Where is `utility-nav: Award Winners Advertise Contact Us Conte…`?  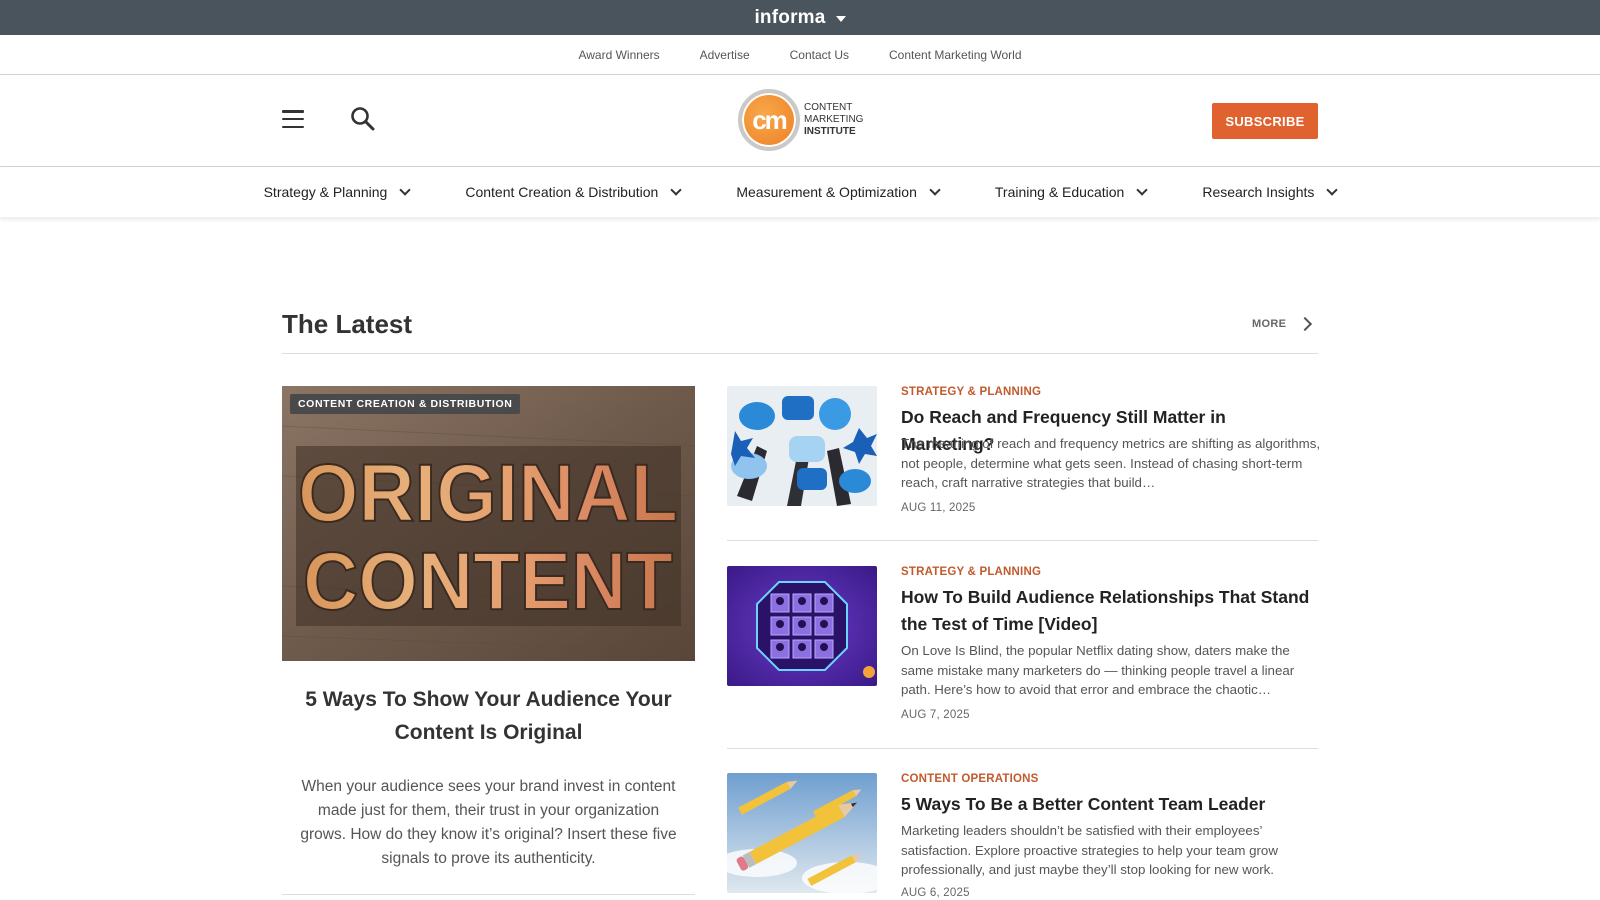
utility-nav: Award Winners Advertise Contact Us Conte… is located at coordinates (800, 55).